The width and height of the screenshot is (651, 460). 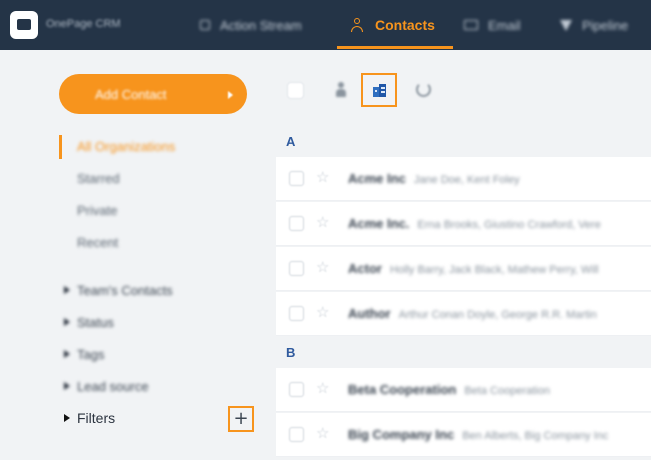 What do you see at coordinates (91, 354) in the screenshot?
I see `group-label: Tags` at bounding box center [91, 354].